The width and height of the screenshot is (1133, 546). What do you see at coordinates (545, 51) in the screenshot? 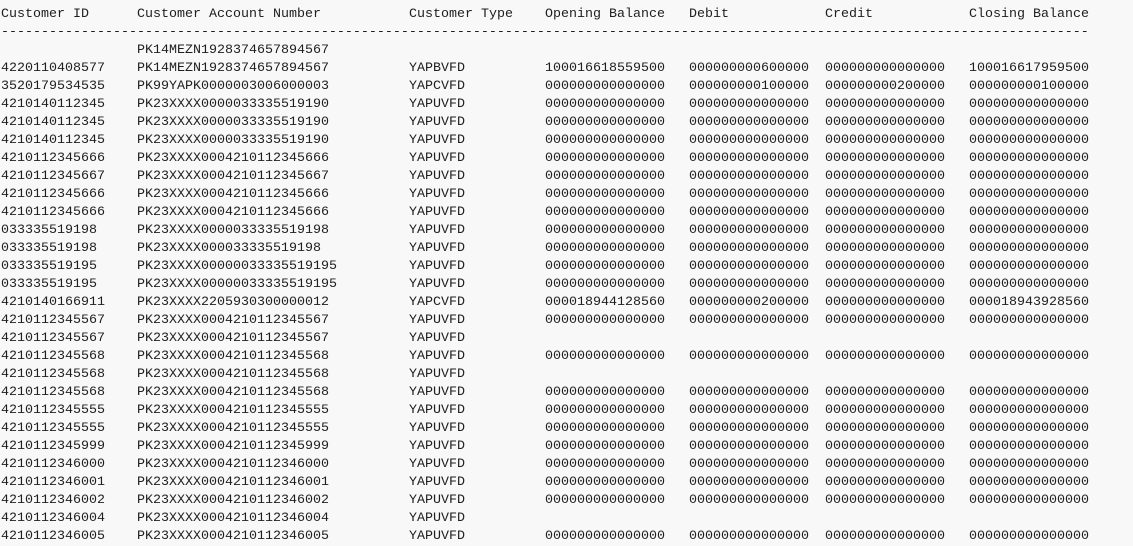
I see `table-row: PK14MEZN1928374657894567` at bounding box center [545, 51].